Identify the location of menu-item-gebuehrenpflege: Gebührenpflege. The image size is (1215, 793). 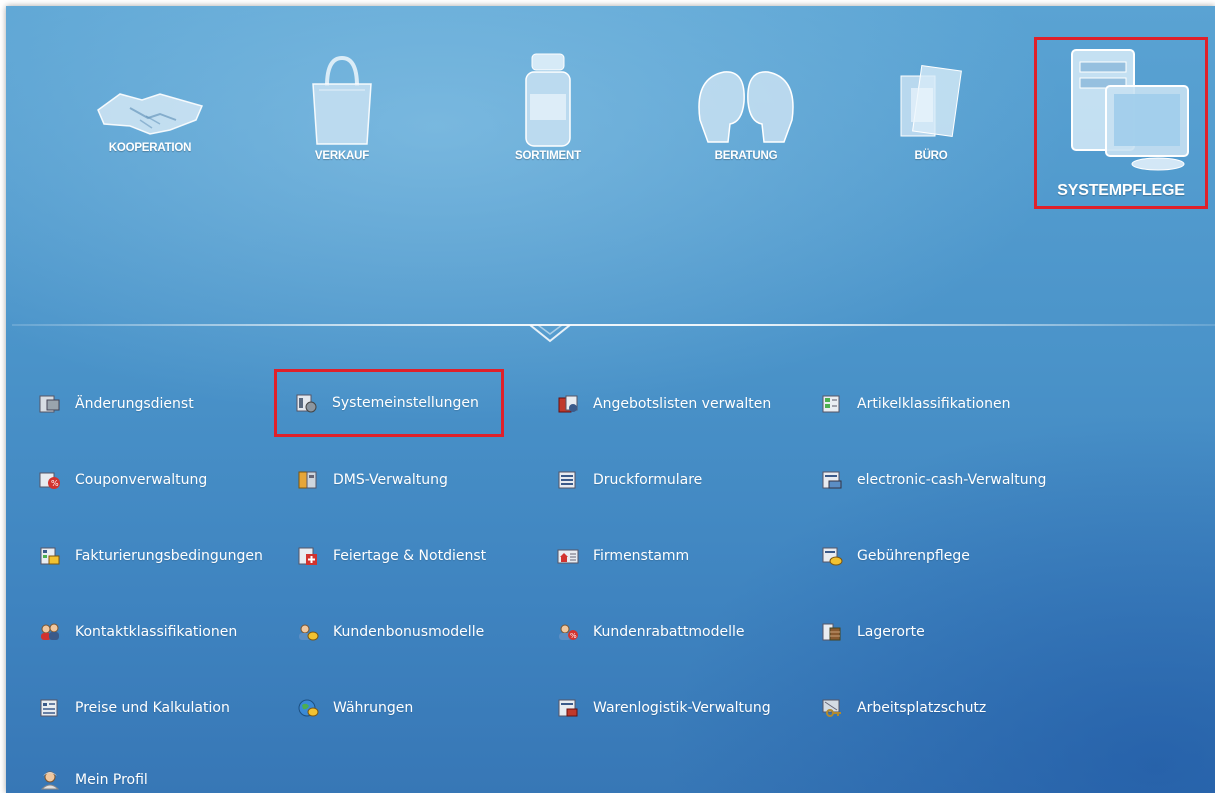
(895, 556).